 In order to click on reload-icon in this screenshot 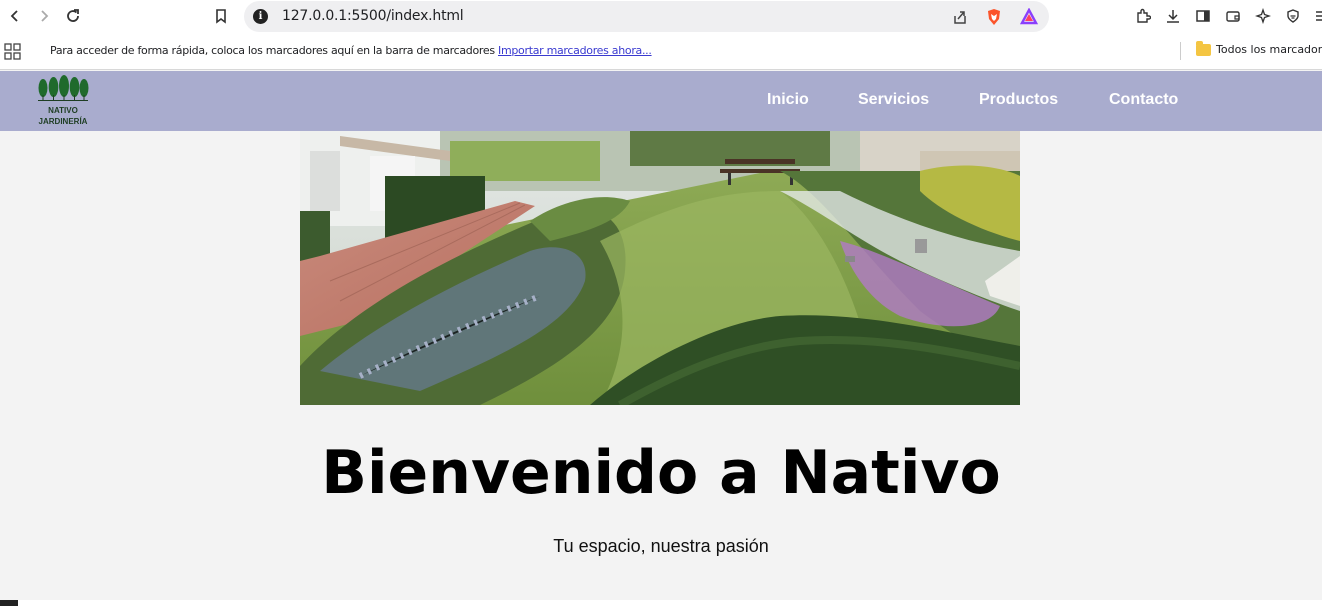, I will do `click(73, 16)`.